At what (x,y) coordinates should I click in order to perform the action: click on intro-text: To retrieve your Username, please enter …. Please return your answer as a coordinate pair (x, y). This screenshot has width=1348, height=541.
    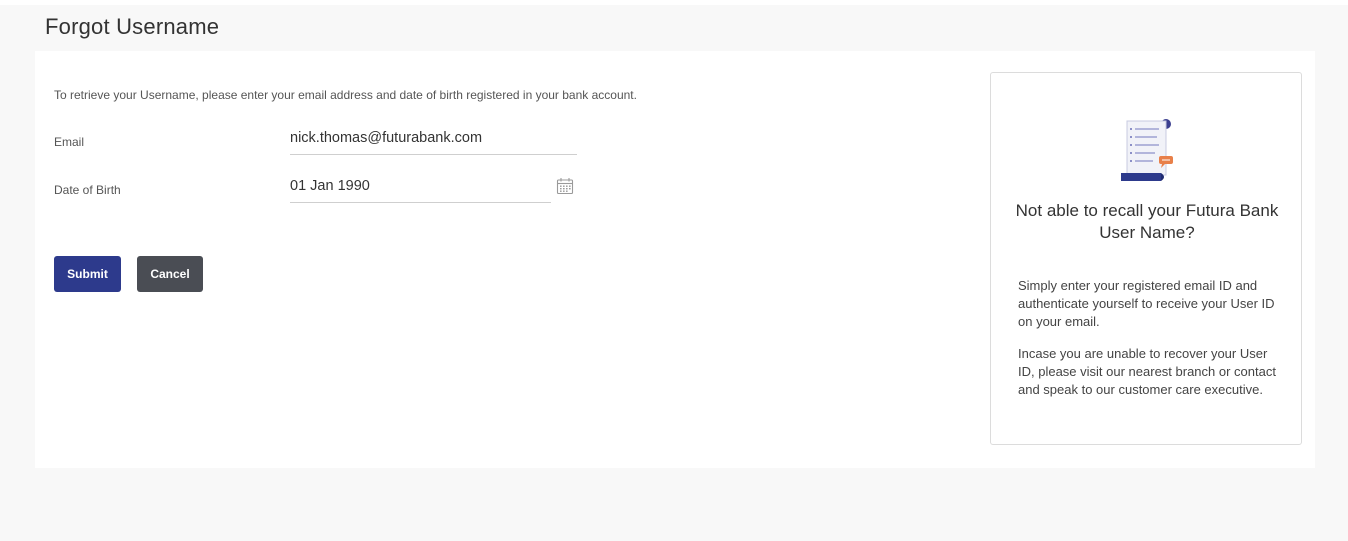
    Looking at the image, I should click on (345, 95).